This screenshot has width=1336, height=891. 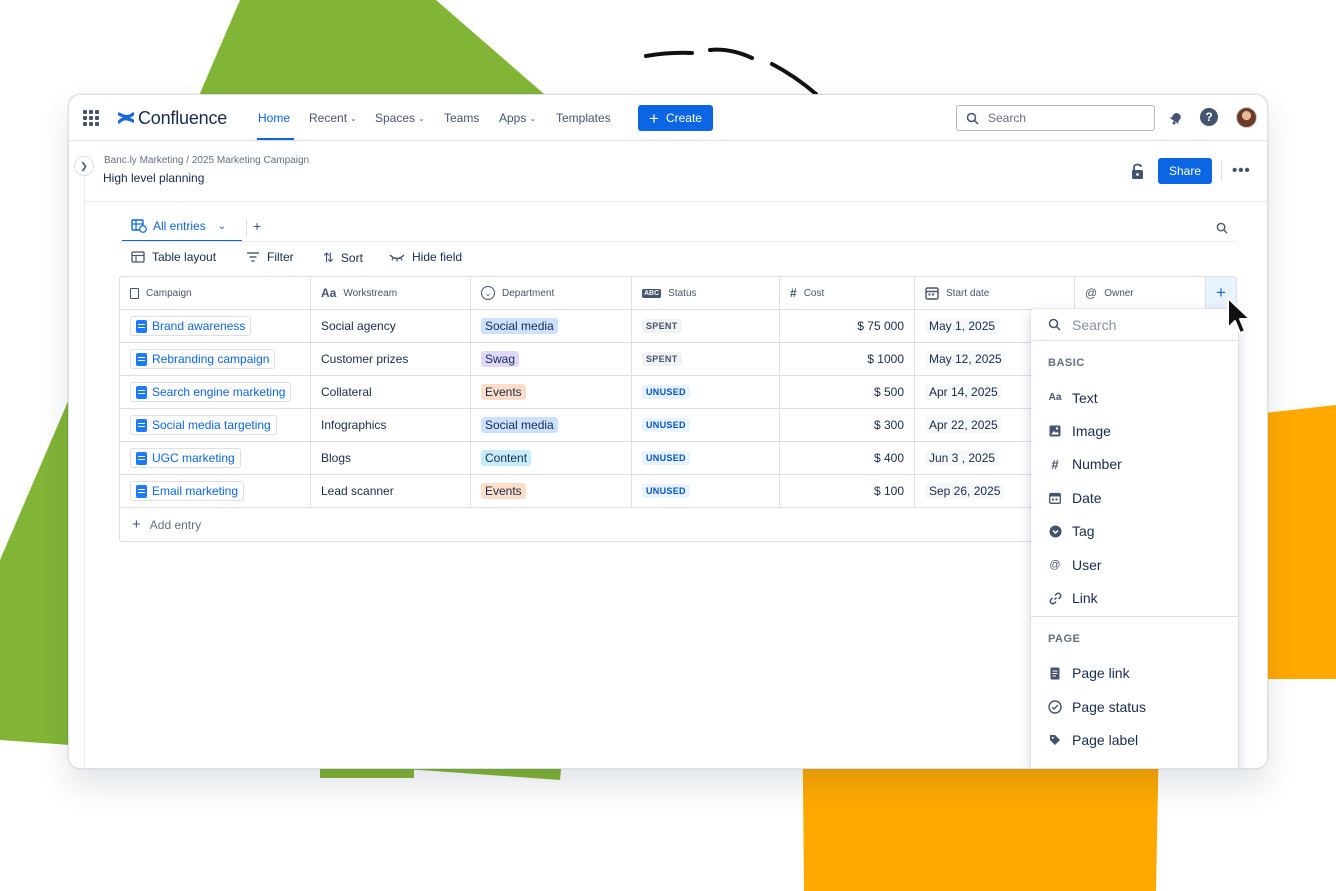 I want to click on at-sign-icon: @, so click(x=1091, y=293).